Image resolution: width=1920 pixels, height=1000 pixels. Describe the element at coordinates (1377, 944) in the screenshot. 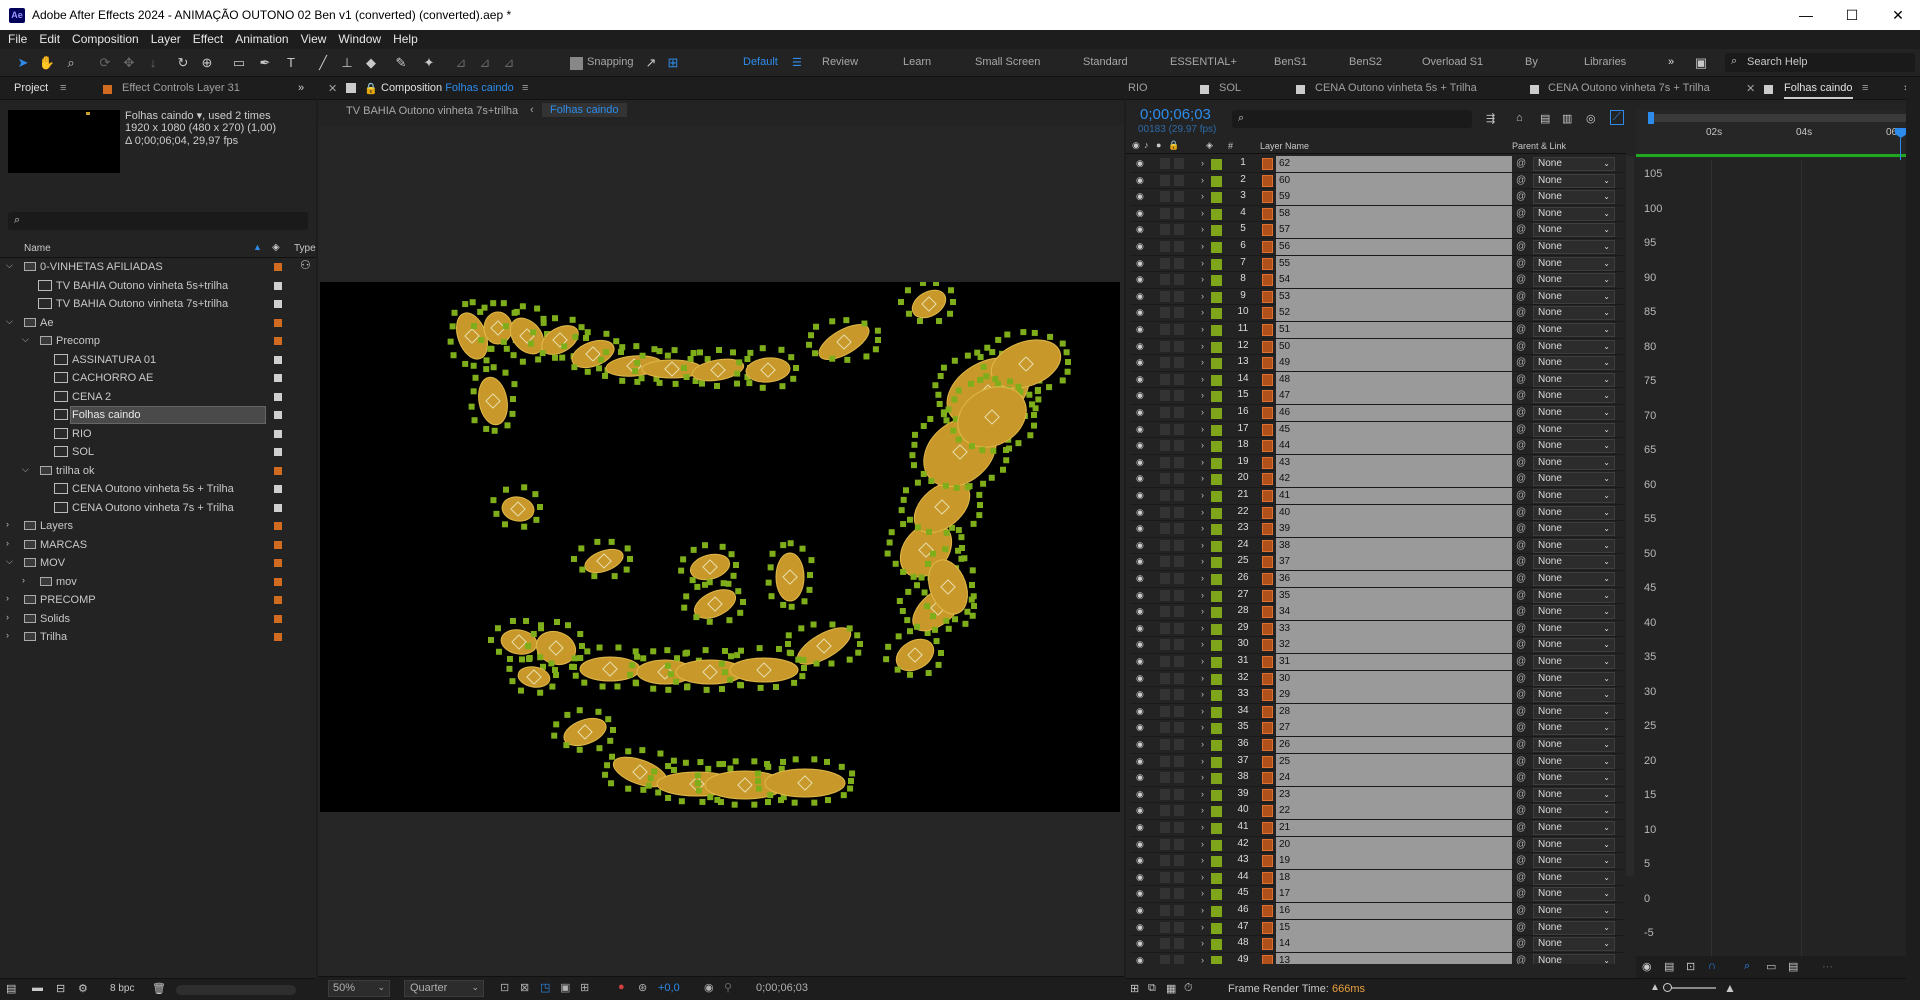

I see `layer-row: ◉ › 48 14 @ None ⌄` at that location.